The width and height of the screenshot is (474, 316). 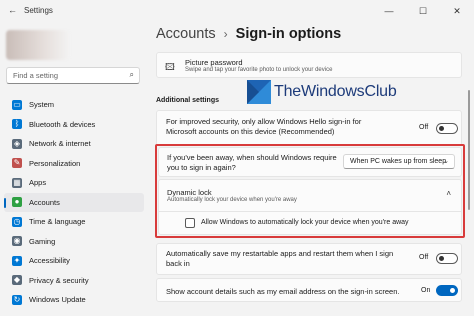 What do you see at coordinates (38, 45) in the screenshot?
I see `avatar` at bounding box center [38, 45].